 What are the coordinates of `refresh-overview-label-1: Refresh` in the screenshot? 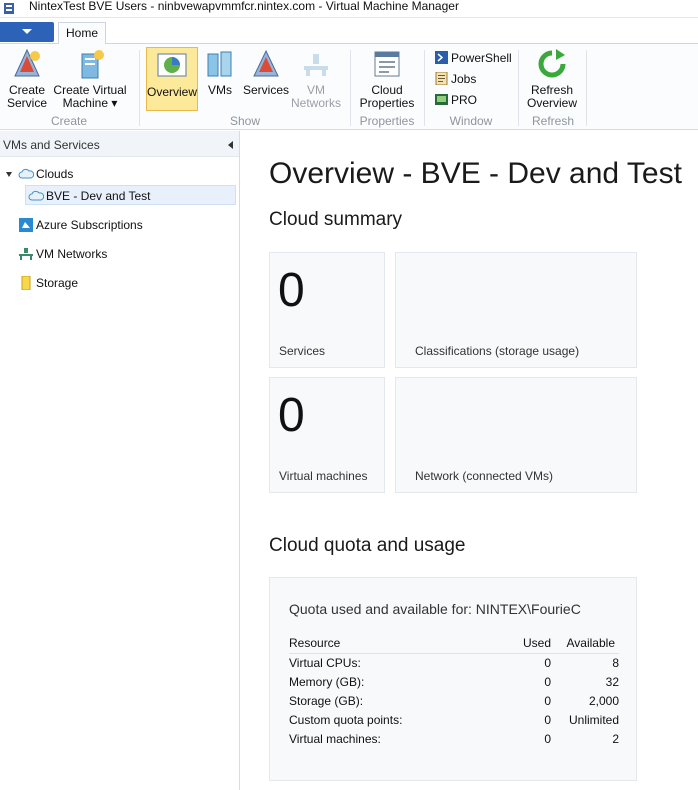 It's located at (552, 90).